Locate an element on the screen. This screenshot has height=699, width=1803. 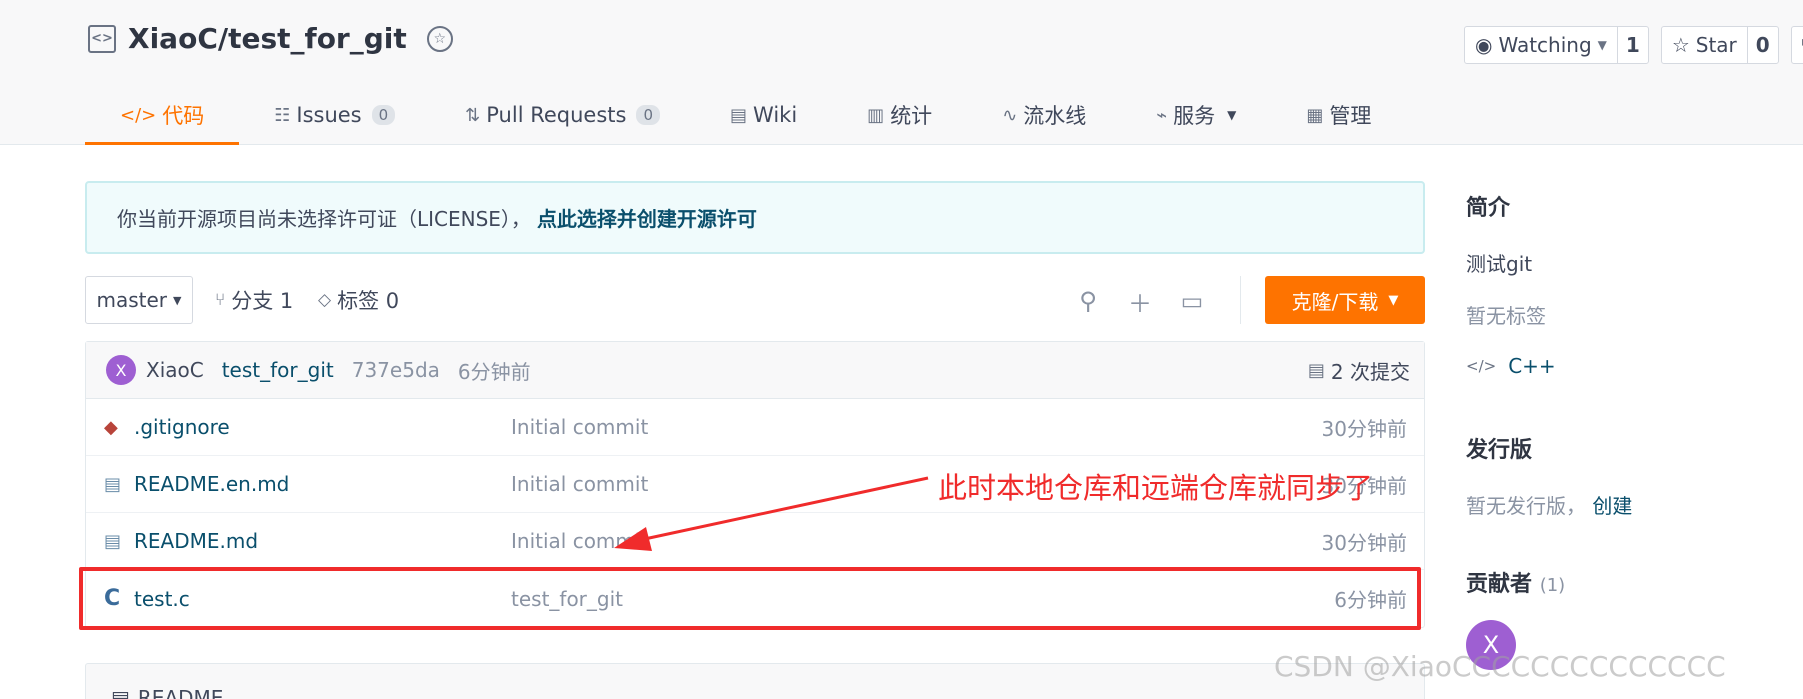
git-file-icon: ◆ is located at coordinates (111, 427).